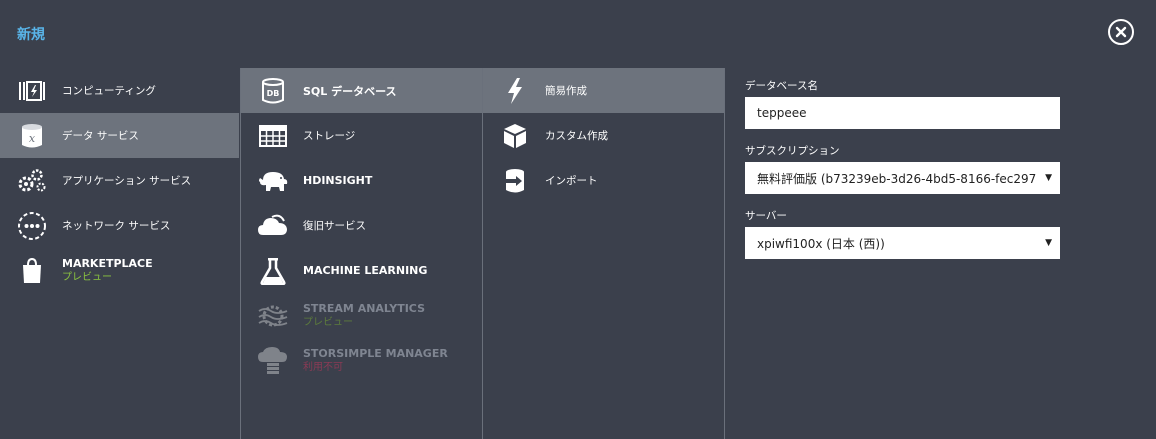  I want to click on service-label: STREAM ANALYTICS, so click(364, 308).